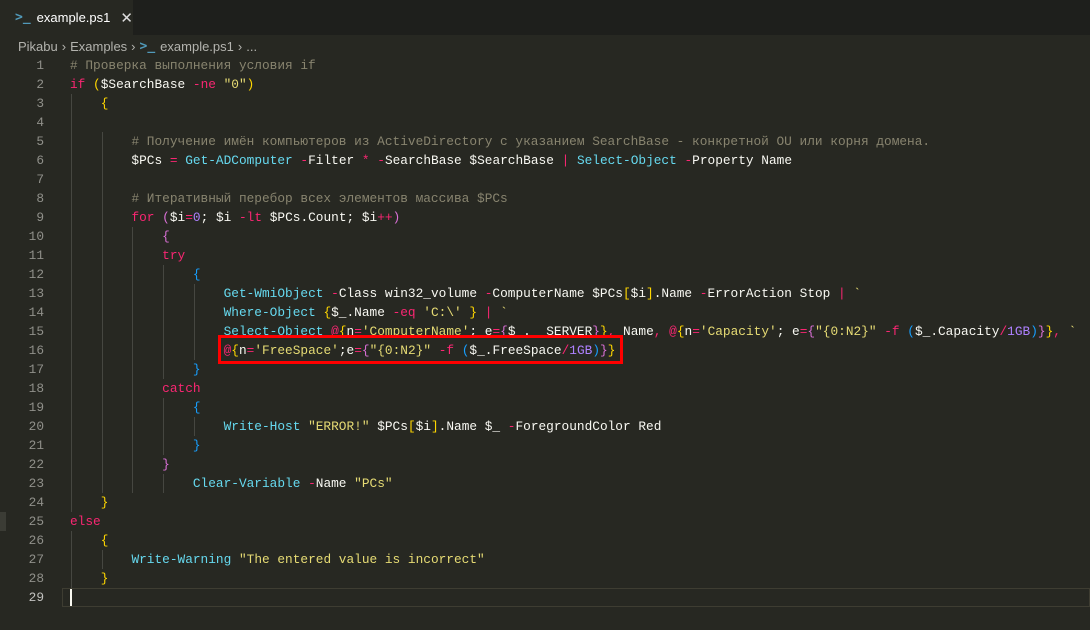 This screenshot has width=1090, height=630. I want to click on code-token: for, so click(143, 217).